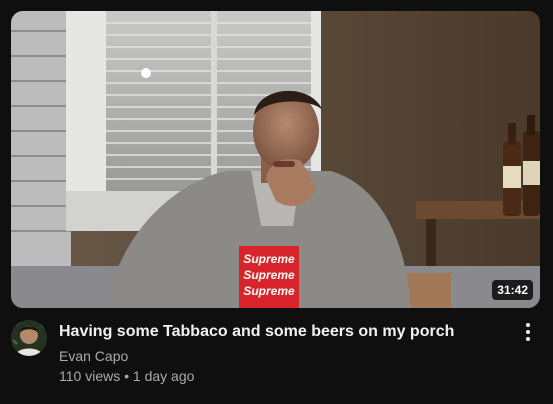  I want to click on duration-badge: 31:42, so click(512, 290).